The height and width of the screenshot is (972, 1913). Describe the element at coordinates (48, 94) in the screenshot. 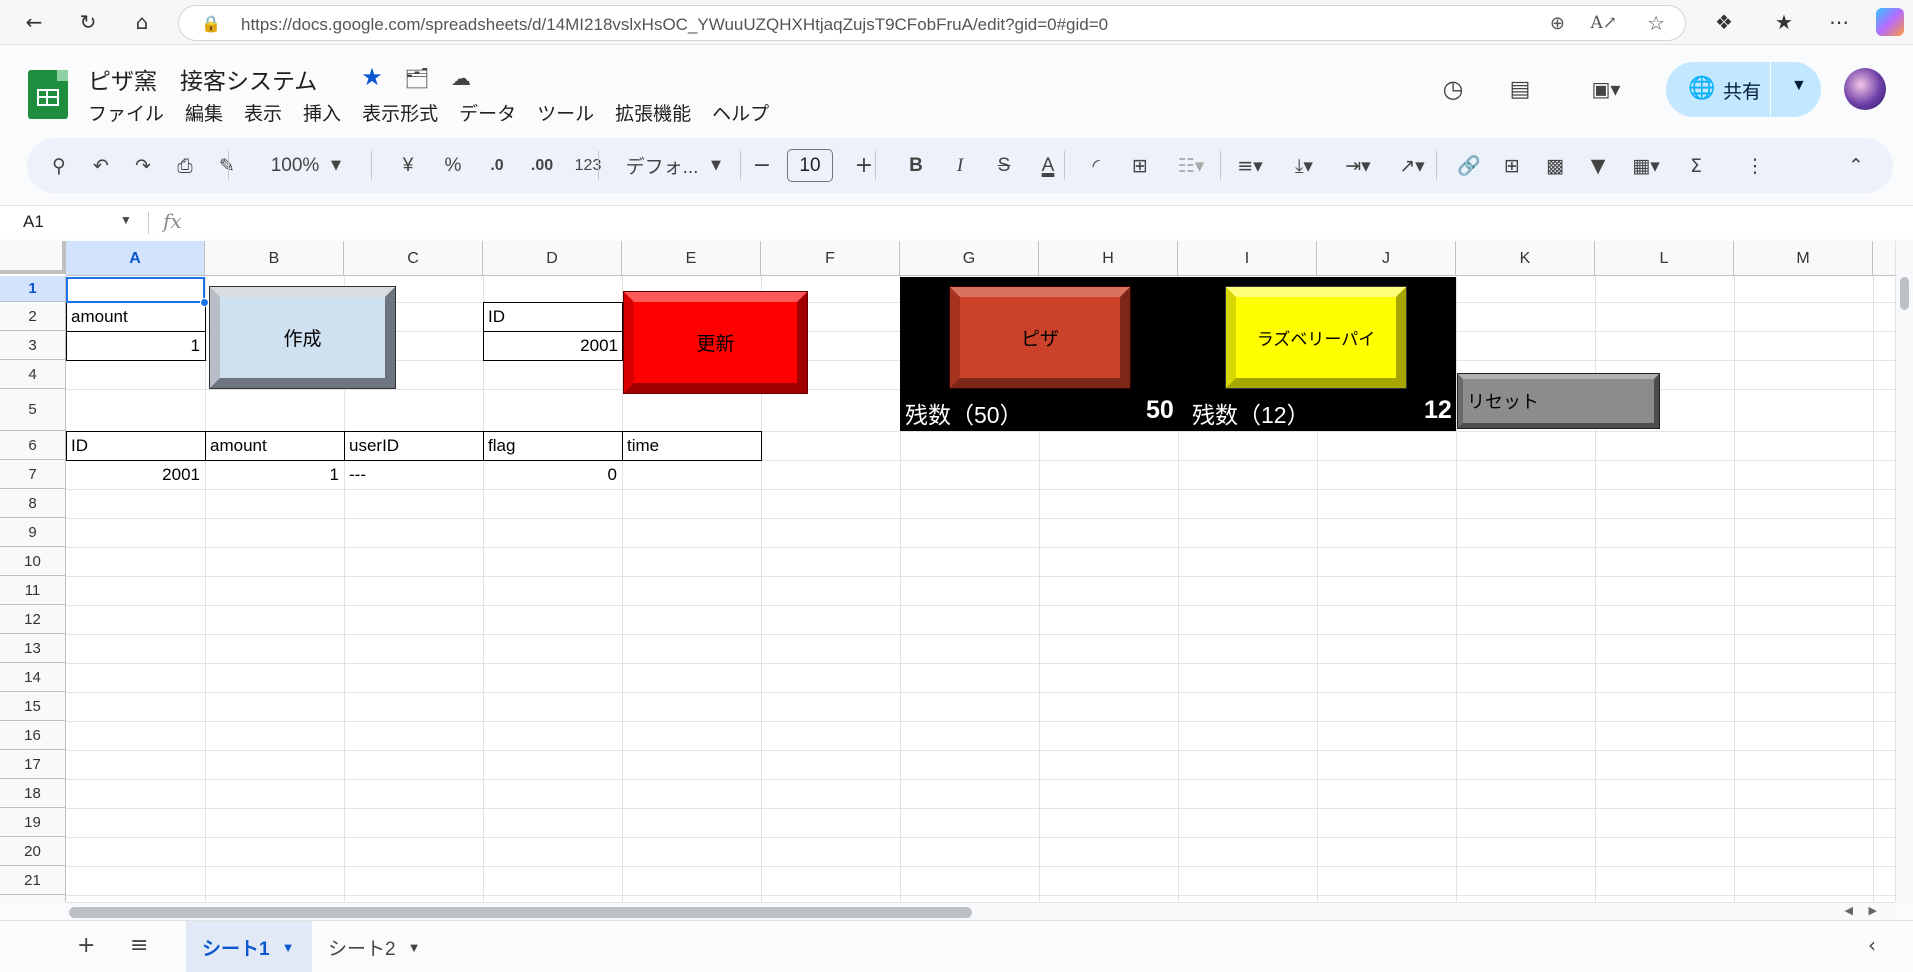

I see `sheets-logo-icon` at that location.